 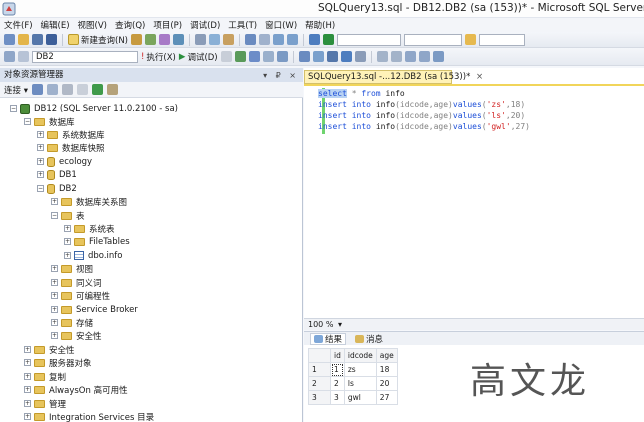 I want to click on display-plan-icon, so click(x=254, y=56).